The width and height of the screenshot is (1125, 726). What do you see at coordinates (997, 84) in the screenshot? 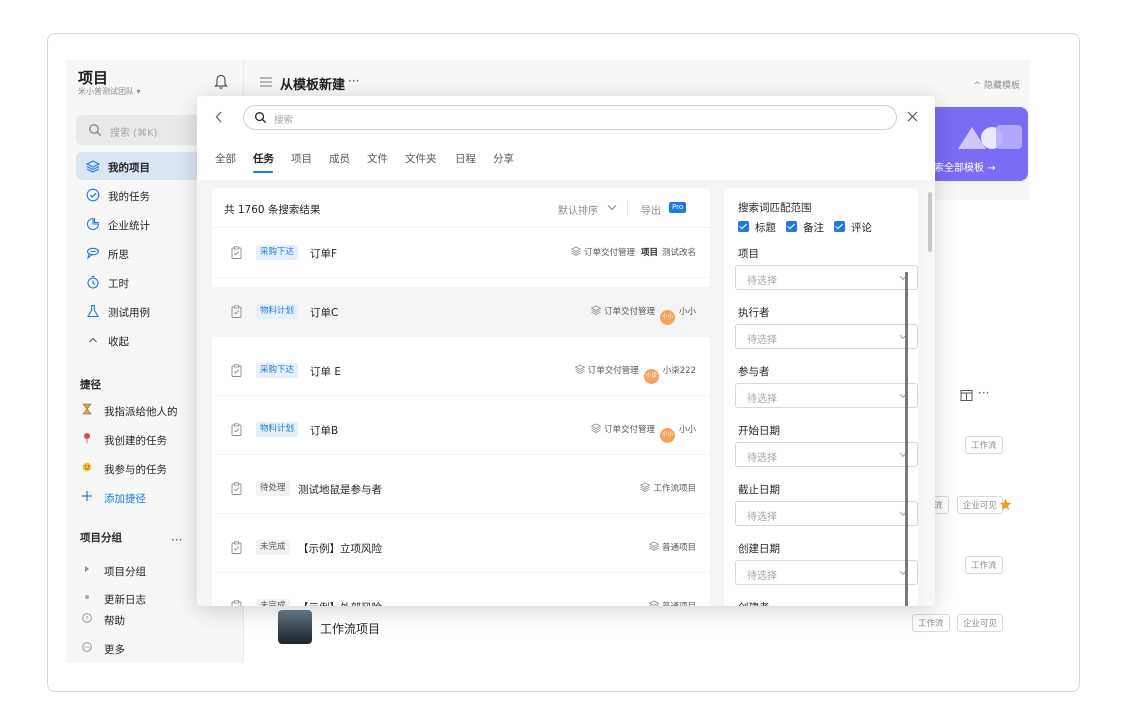
I see `hide-templates-button: ^ 隐藏模板` at bounding box center [997, 84].